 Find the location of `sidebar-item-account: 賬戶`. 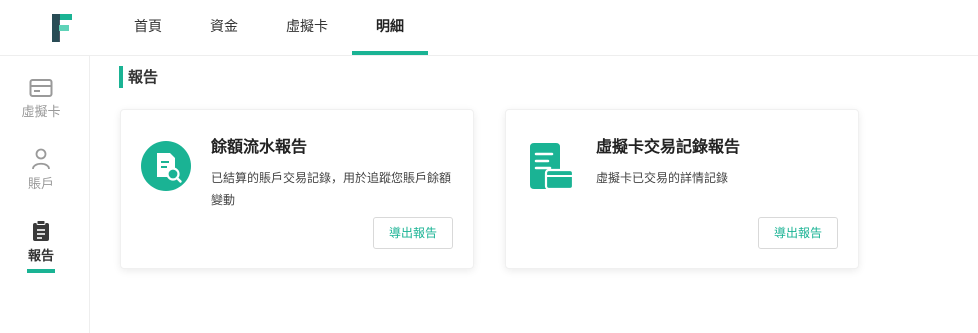

sidebar-item-account: 賬戶 is located at coordinates (41, 170).